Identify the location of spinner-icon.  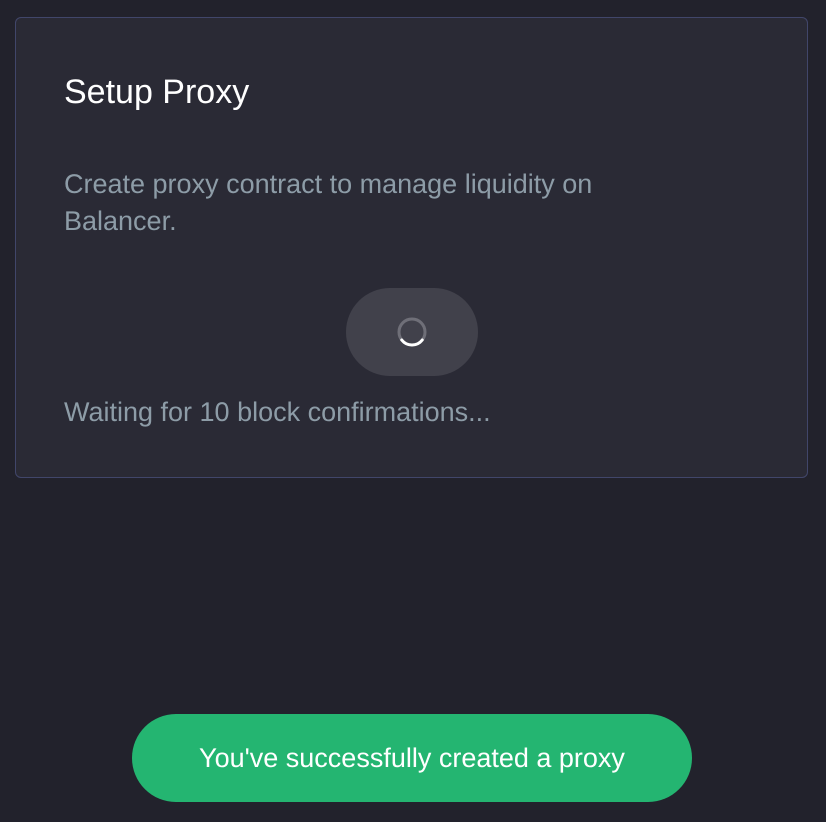
(412, 332).